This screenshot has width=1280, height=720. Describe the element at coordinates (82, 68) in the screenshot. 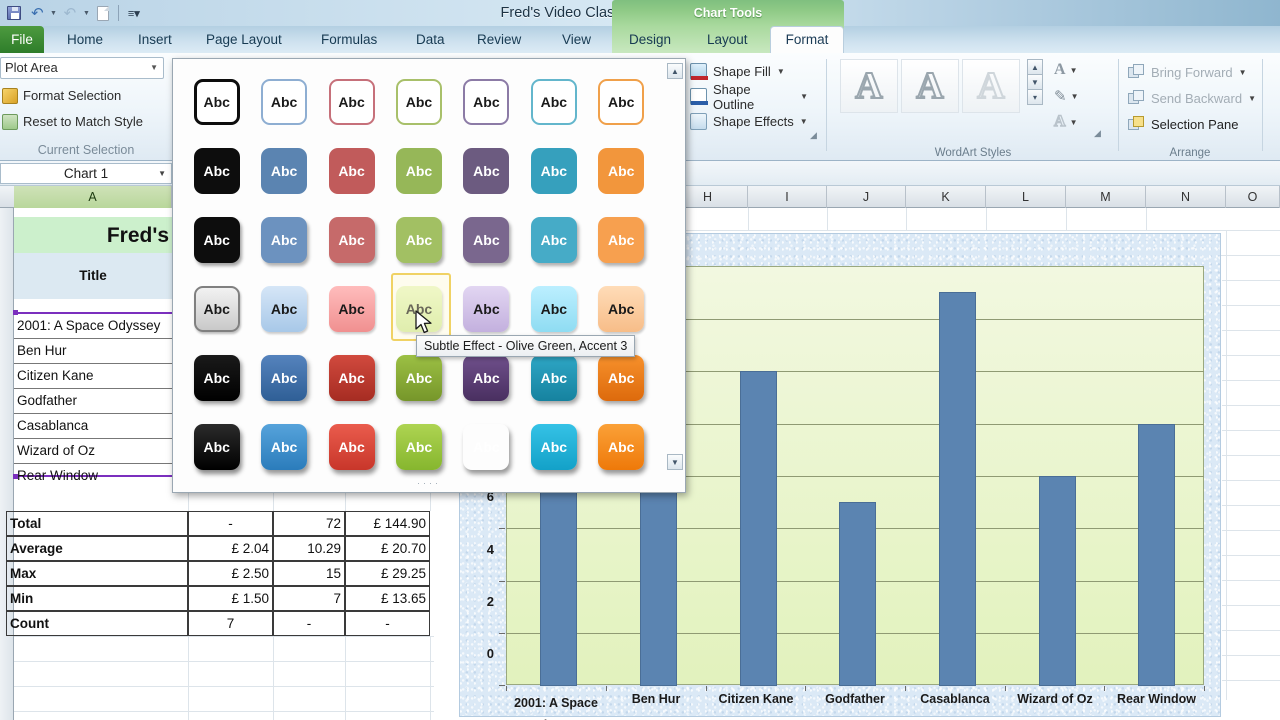

I see `chart-element-dropdown: Plot Area ▼` at that location.